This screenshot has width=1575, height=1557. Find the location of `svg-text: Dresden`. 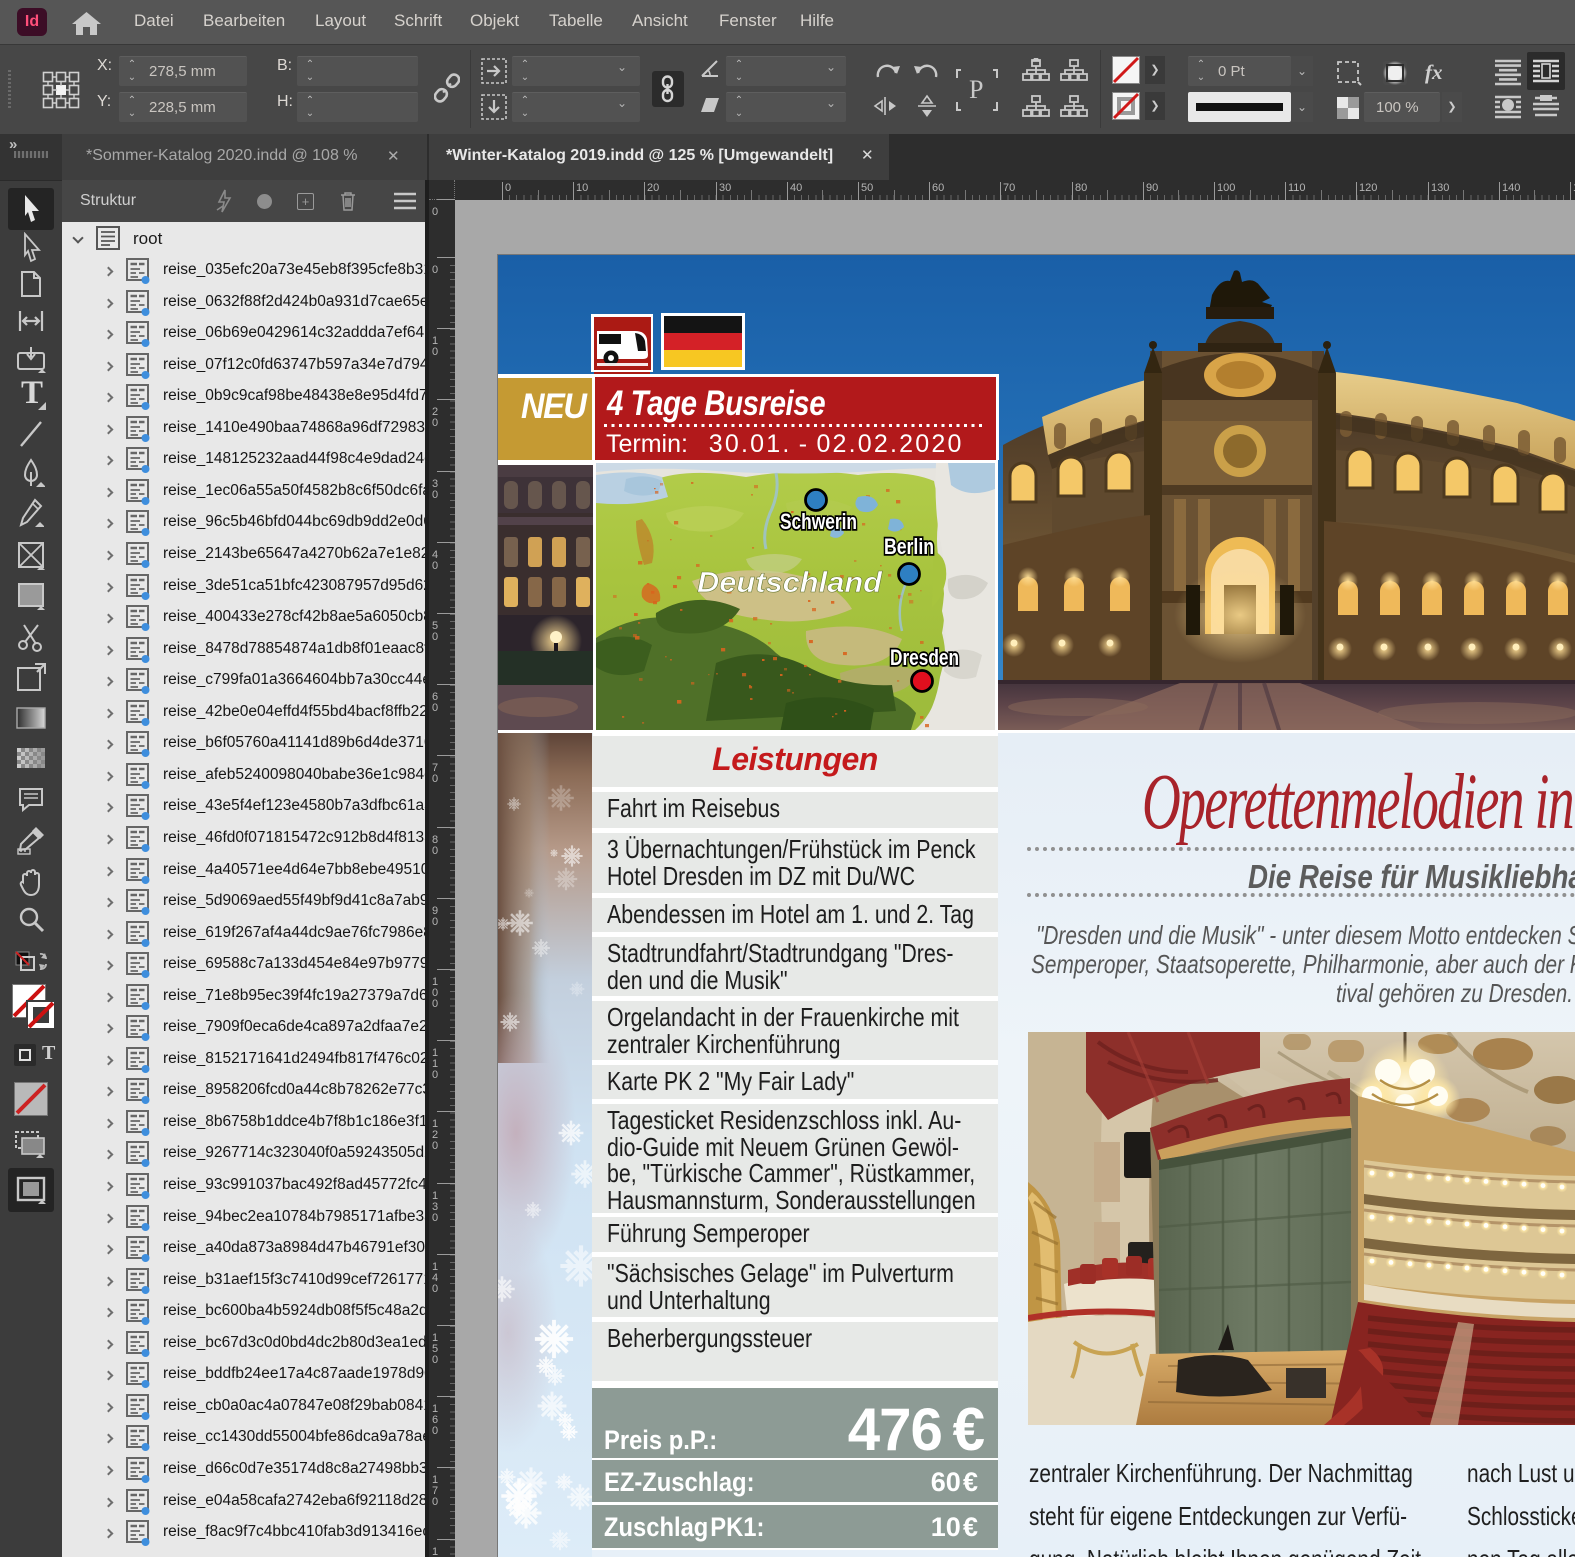

svg-text: Dresden is located at coordinates (924, 657).